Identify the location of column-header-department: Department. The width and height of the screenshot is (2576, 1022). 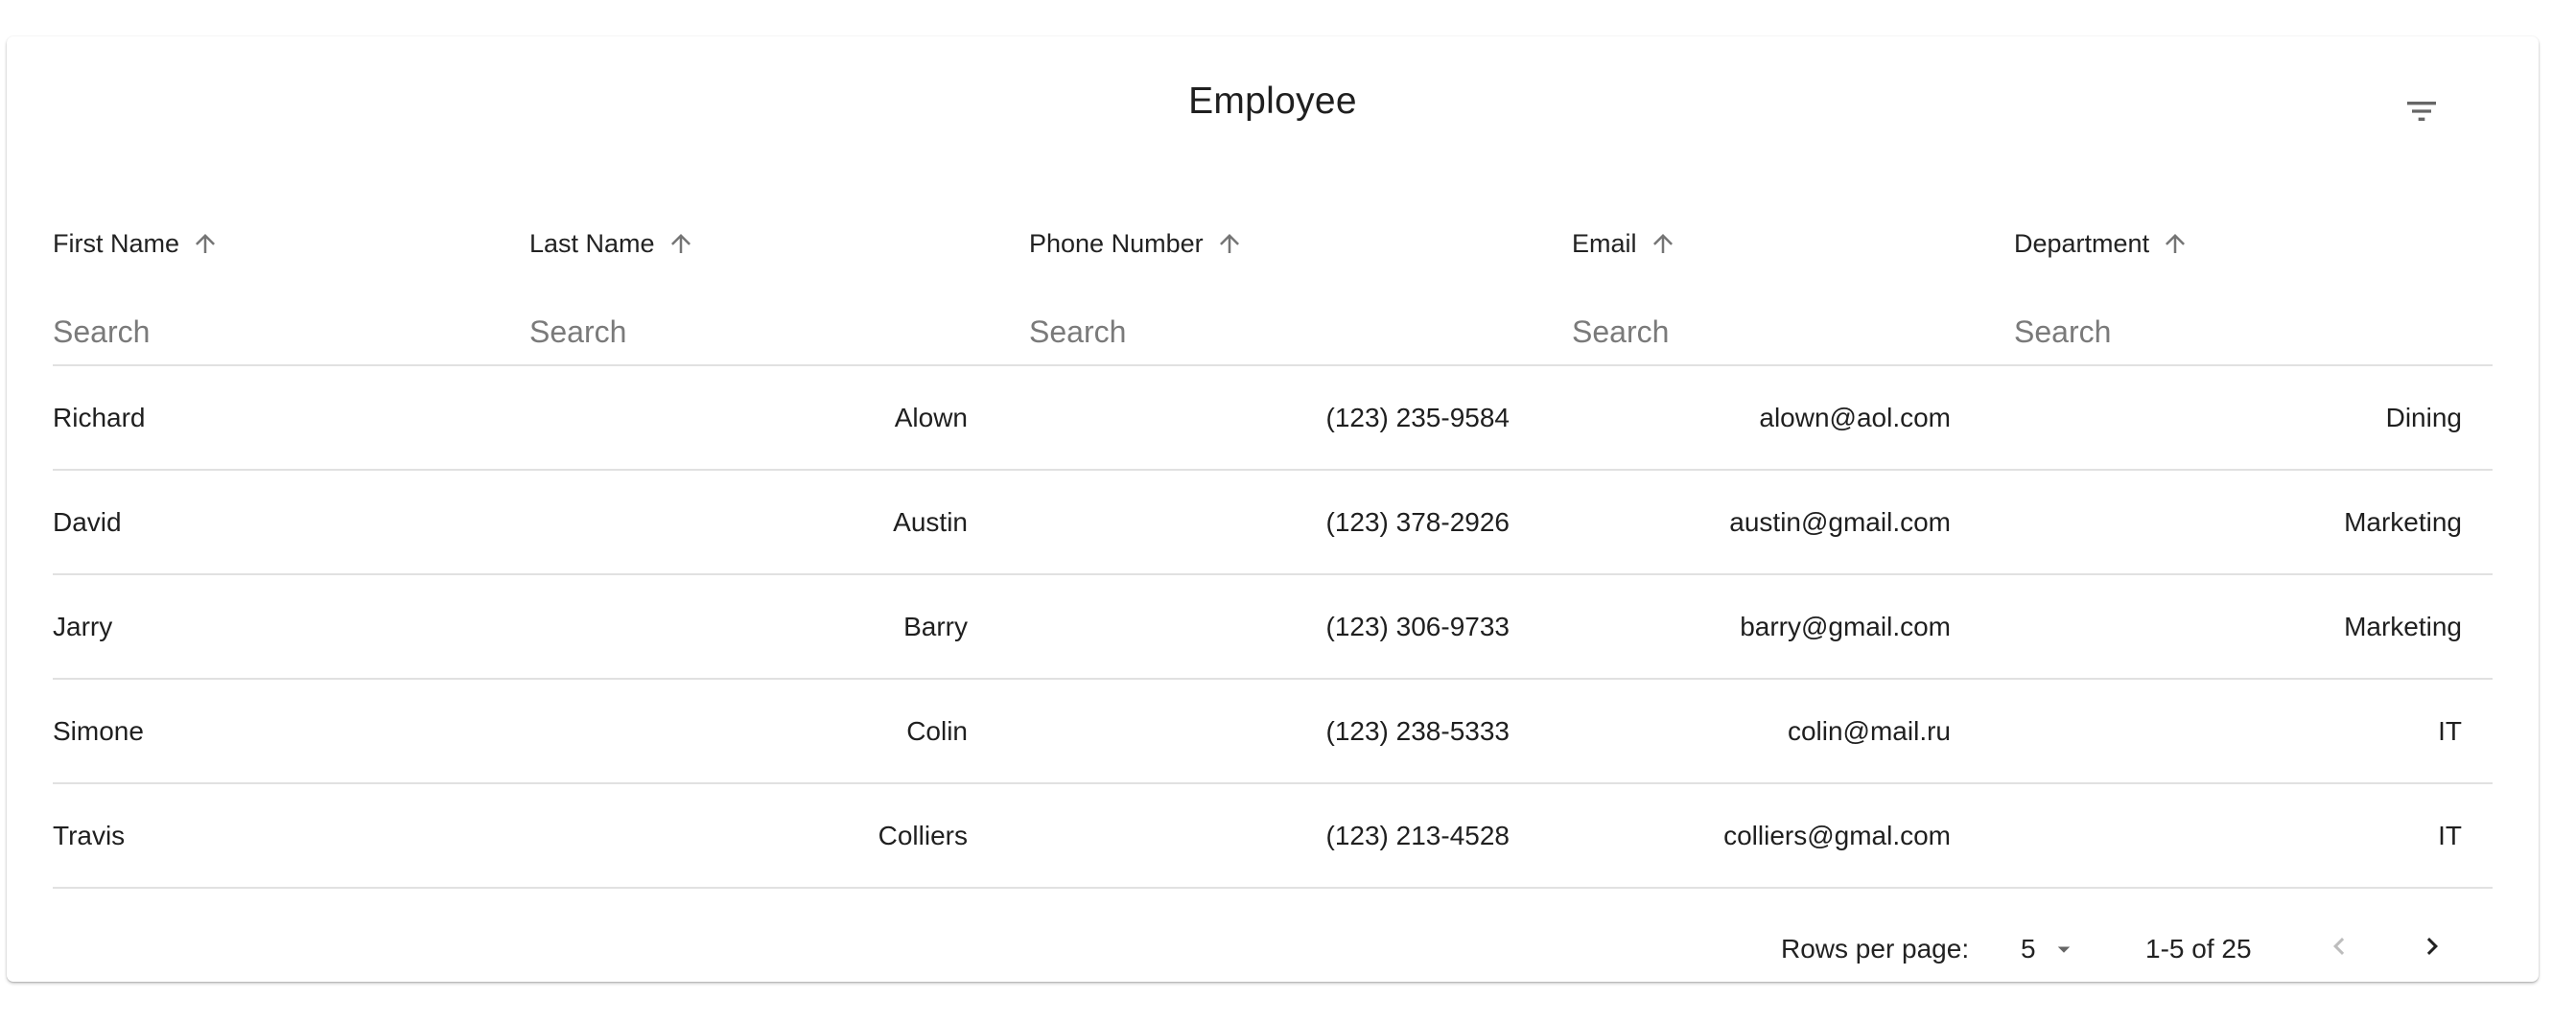
(2175, 295).